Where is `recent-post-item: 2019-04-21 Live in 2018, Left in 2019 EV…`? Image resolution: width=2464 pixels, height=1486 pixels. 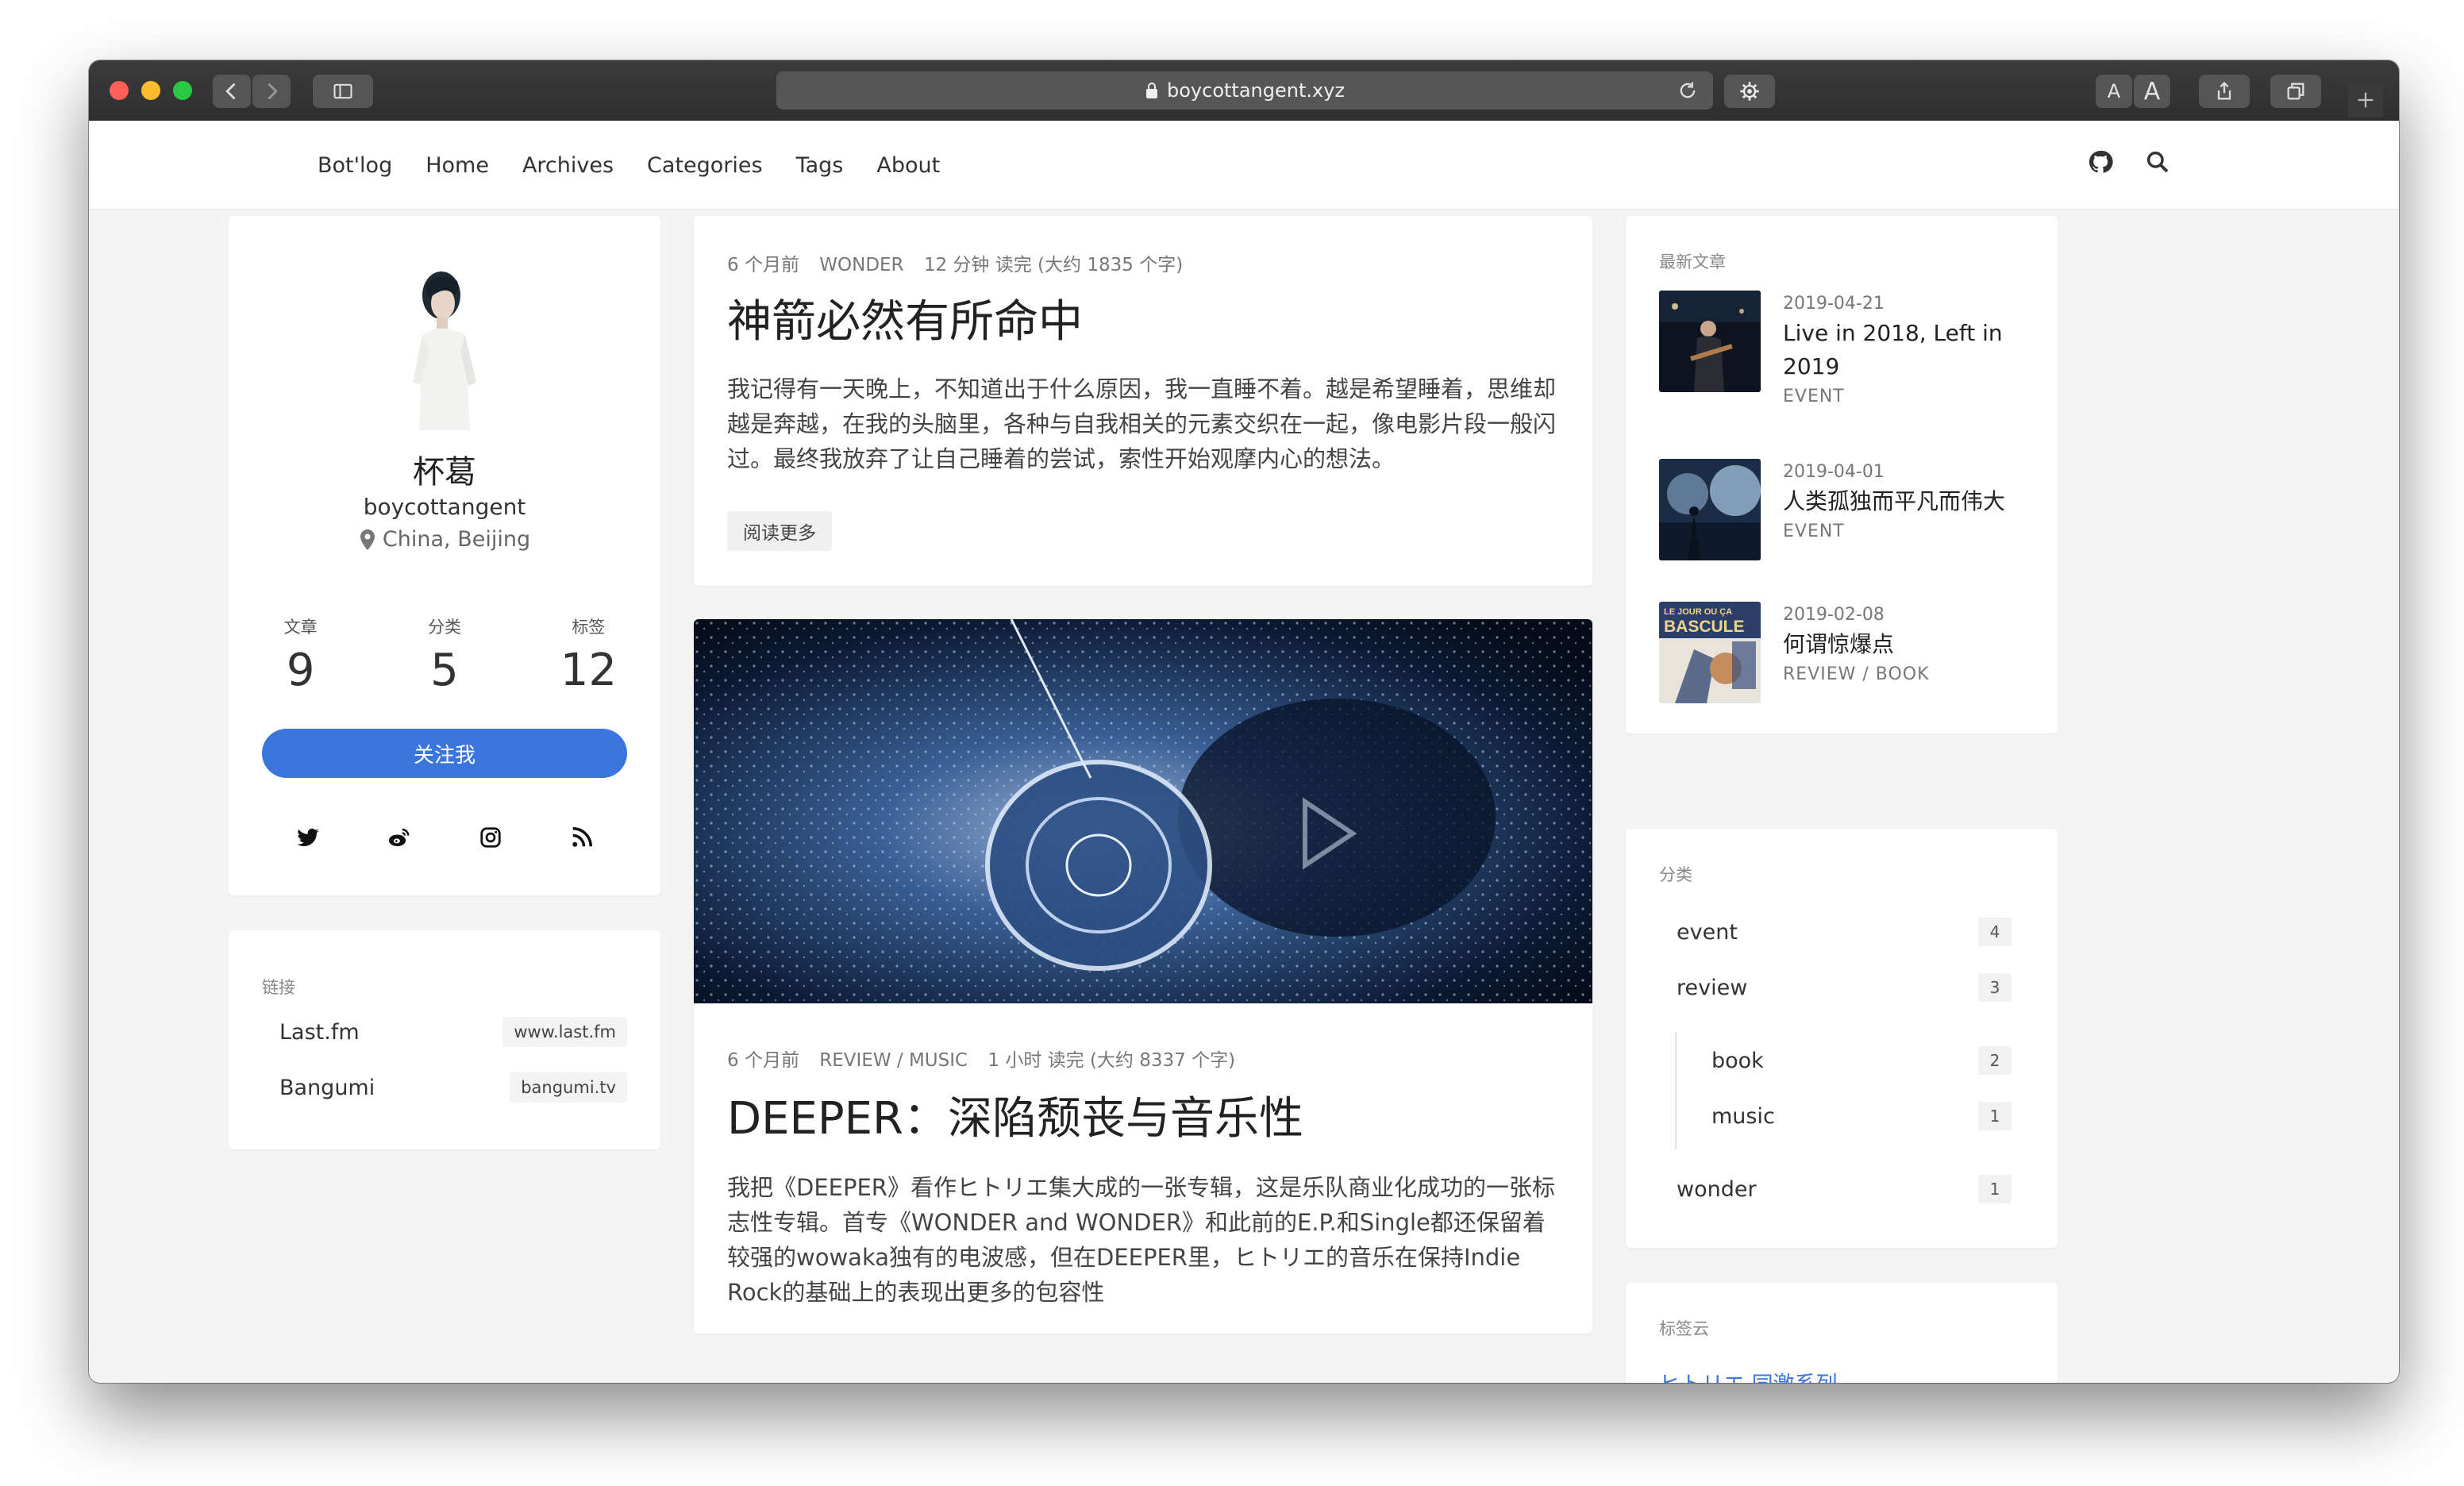
recent-post-item: 2019-04-21 Live in 2018, Left in 2019 EV… is located at coordinates (1845, 358).